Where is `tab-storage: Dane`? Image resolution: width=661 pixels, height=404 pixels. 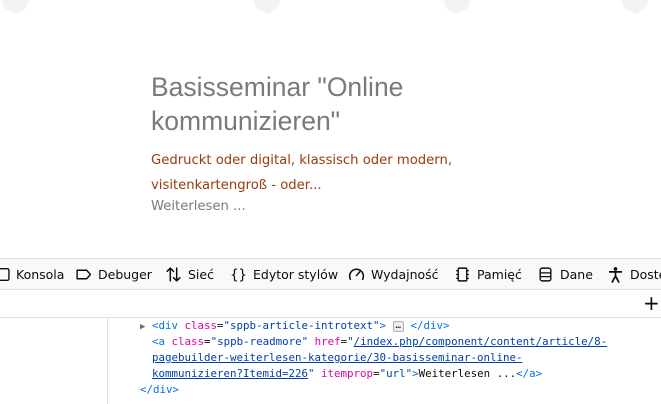 tab-storage: Dane is located at coordinates (565, 274).